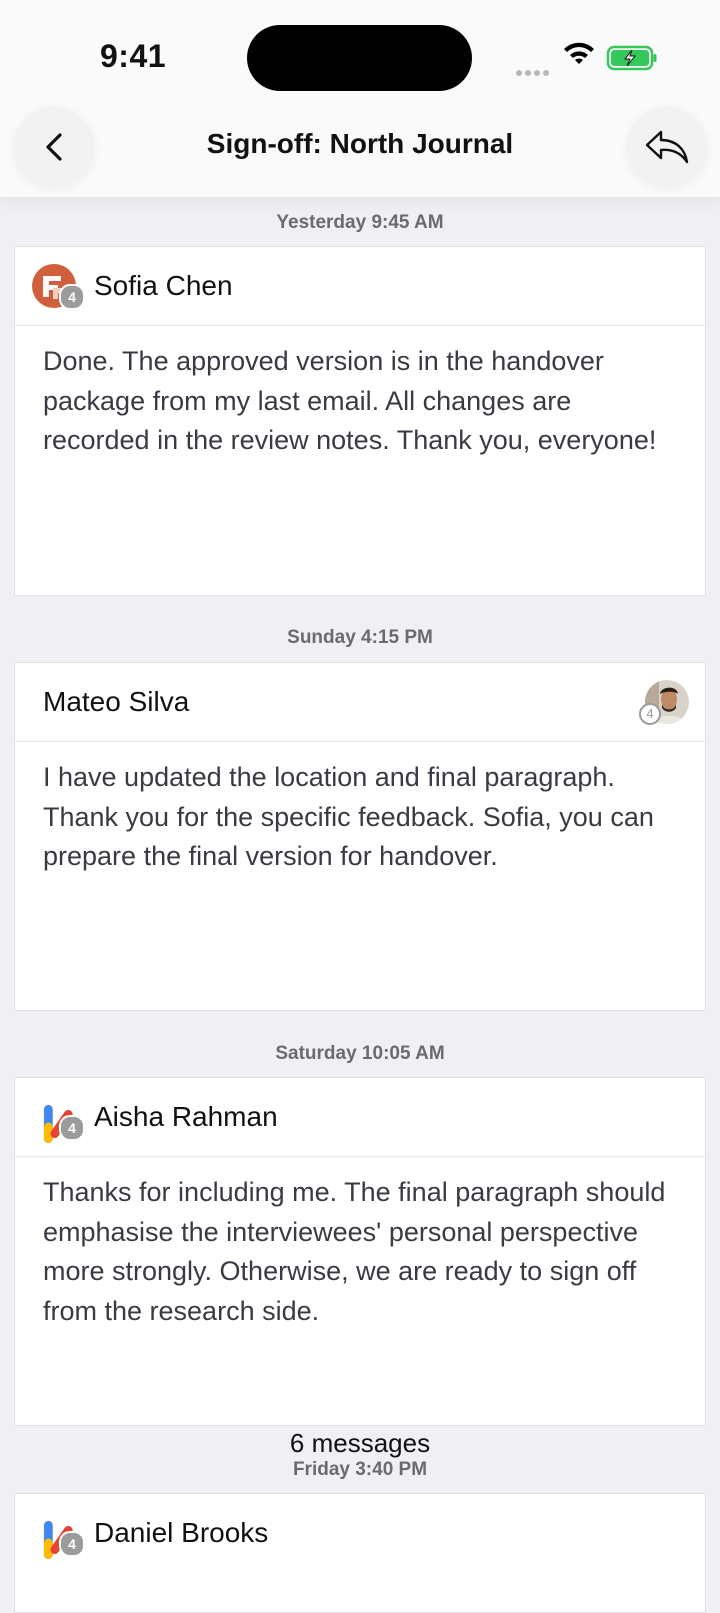  What do you see at coordinates (163, 285) in the screenshot?
I see `sender-name: Sofia Chen` at bounding box center [163, 285].